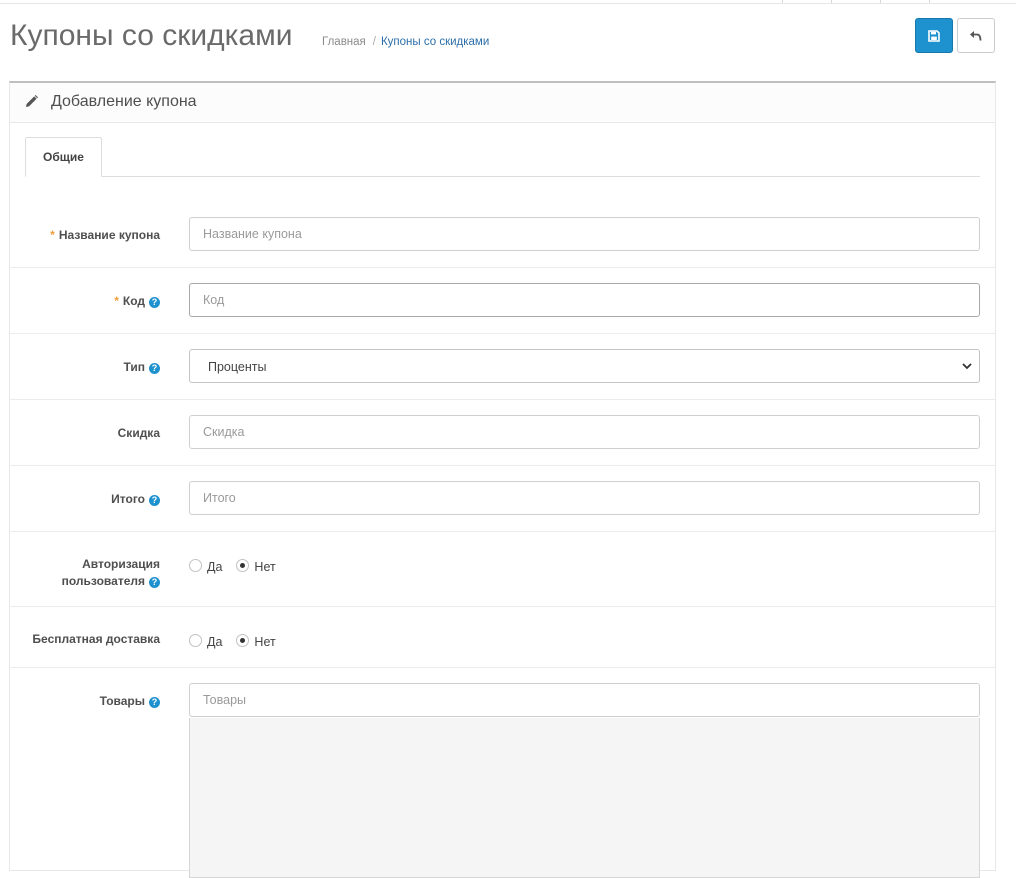 This screenshot has width=1016, height=878. I want to click on form-row-code: * Код?, so click(502, 301).